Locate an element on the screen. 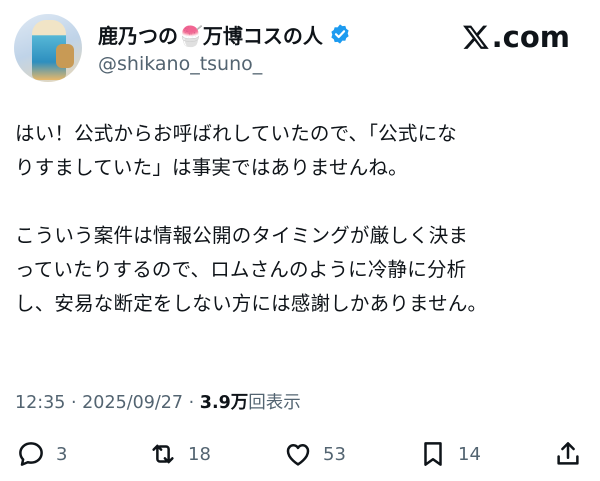 The image size is (600, 481). avatar-plush is located at coordinates (65, 56).